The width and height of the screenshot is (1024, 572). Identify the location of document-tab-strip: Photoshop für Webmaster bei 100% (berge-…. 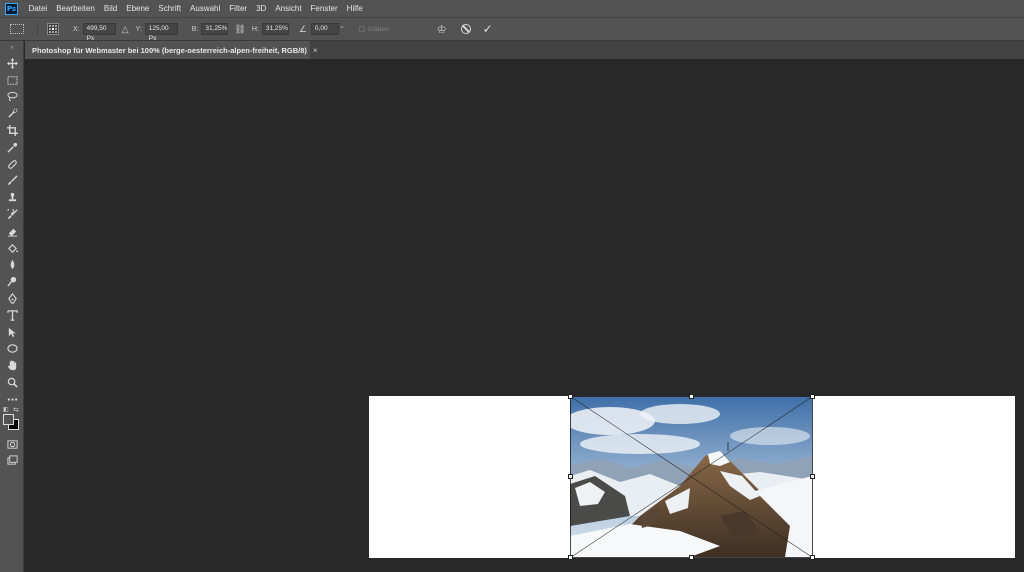
(524, 50).